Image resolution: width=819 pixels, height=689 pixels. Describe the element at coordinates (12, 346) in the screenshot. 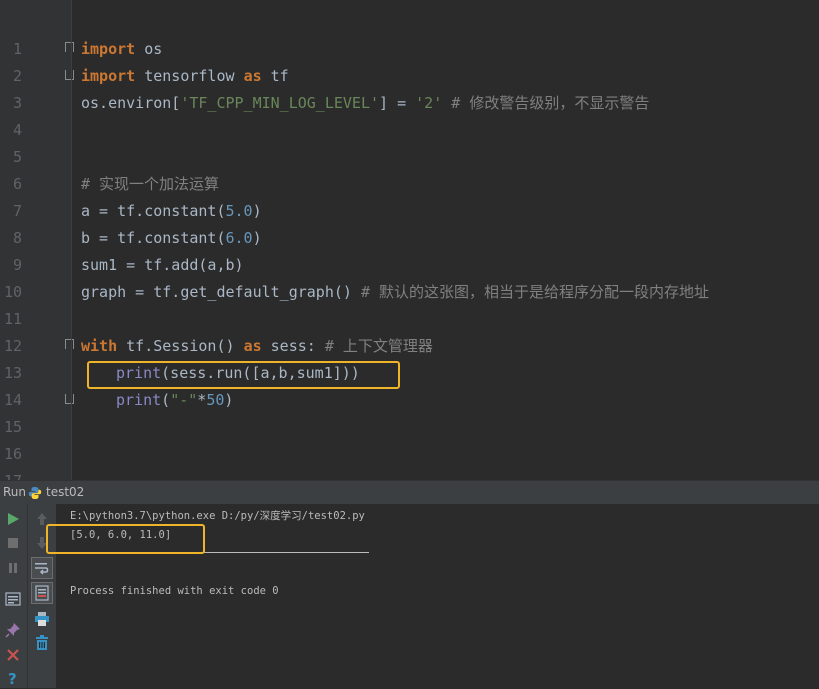

I see `line-number: 12` at that location.